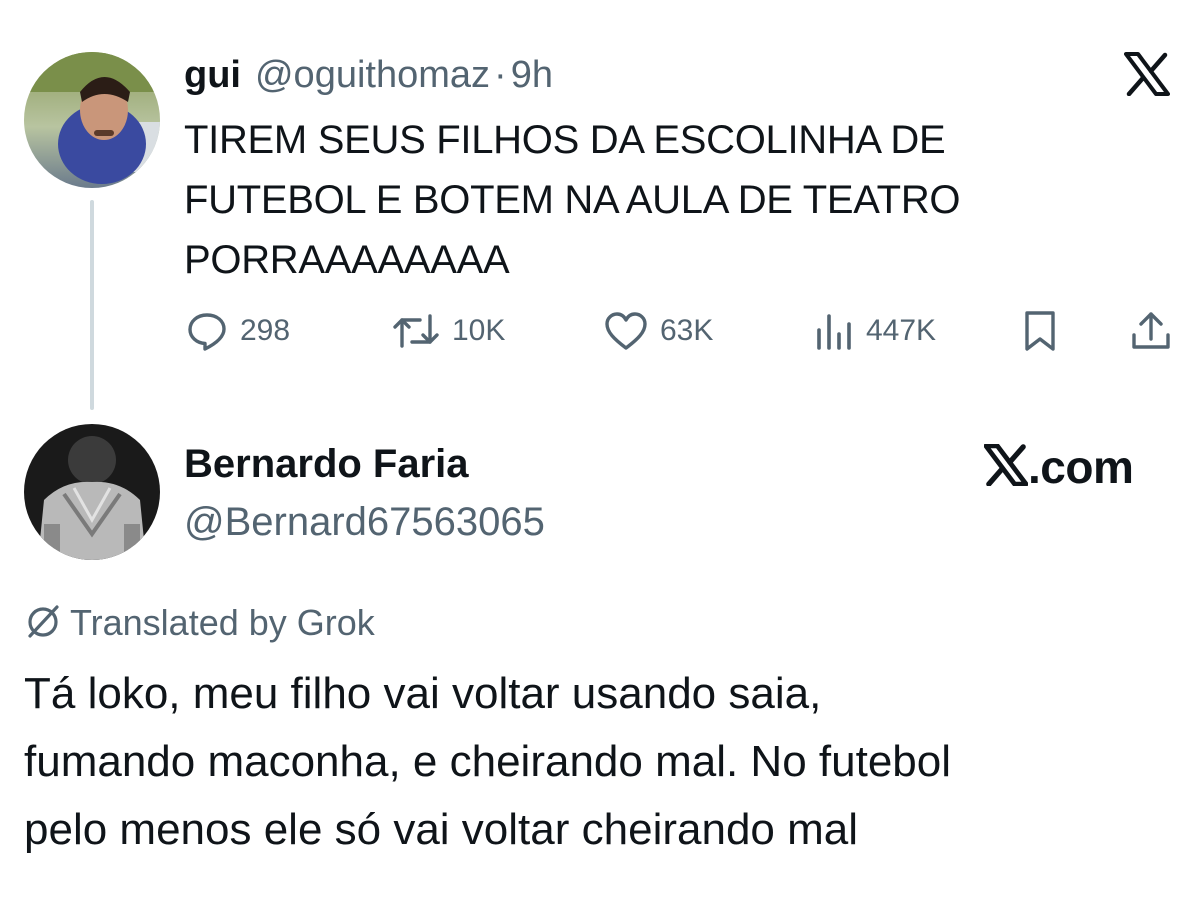 The height and width of the screenshot is (909, 1200). Describe the element at coordinates (92, 120) in the screenshot. I see `avatar-gui` at that location.